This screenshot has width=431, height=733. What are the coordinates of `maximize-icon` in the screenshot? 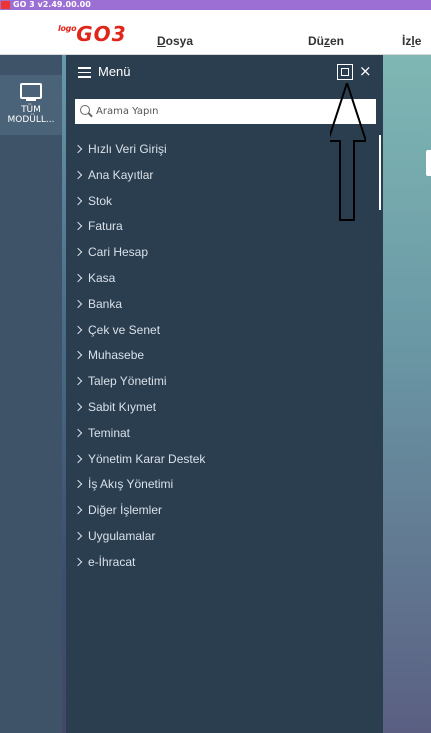 It's located at (345, 72).